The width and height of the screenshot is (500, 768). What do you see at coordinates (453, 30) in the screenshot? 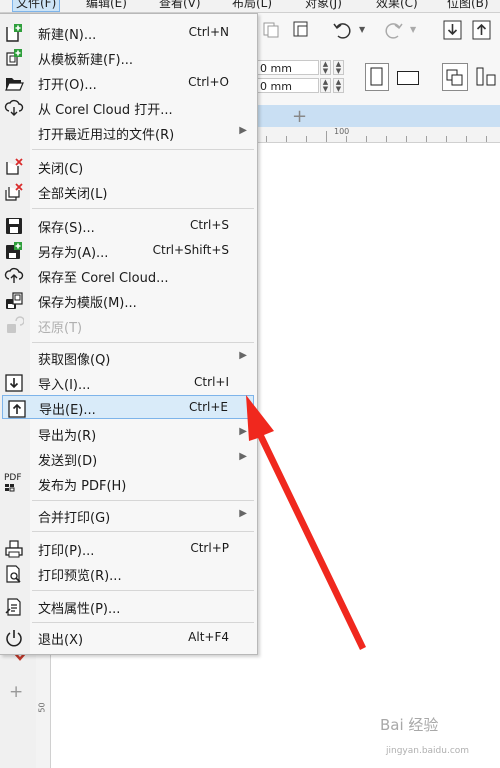
I see `import-toolbar-icon` at bounding box center [453, 30].